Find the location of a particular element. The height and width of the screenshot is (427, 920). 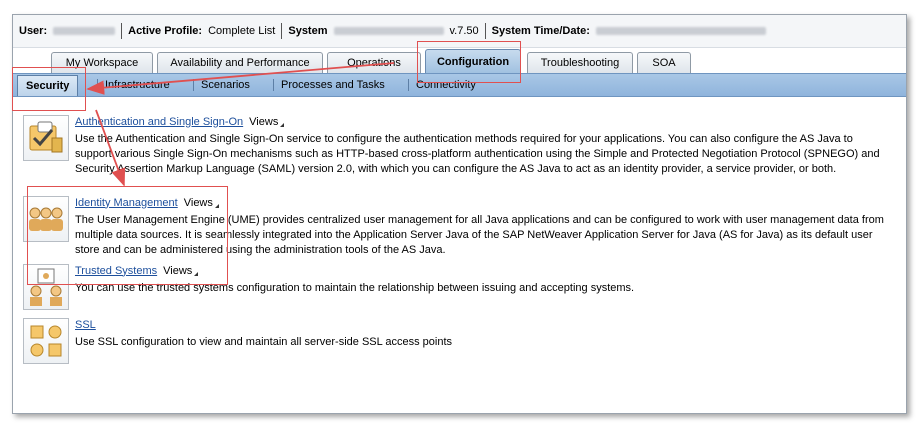

system-value-redacted is located at coordinates (388, 31).